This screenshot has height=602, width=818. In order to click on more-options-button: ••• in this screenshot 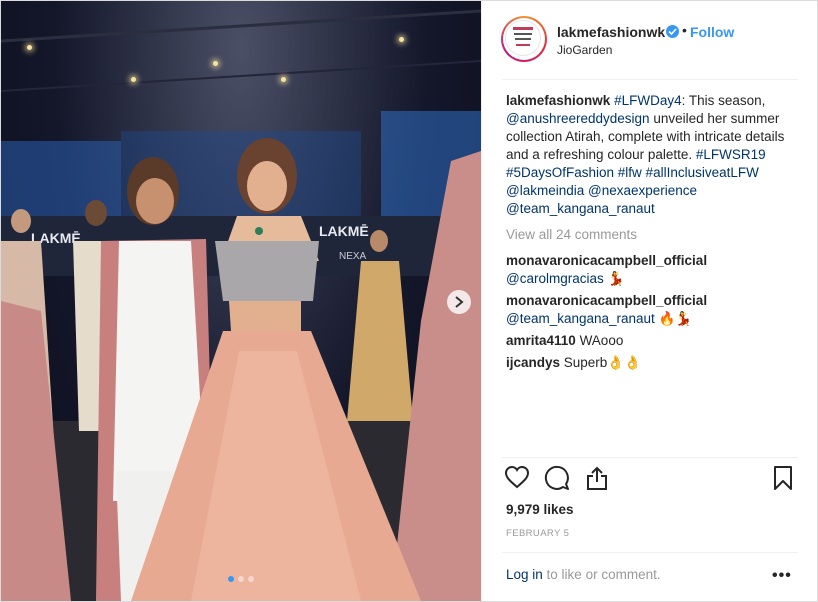, I will do `click(782, 576)`.